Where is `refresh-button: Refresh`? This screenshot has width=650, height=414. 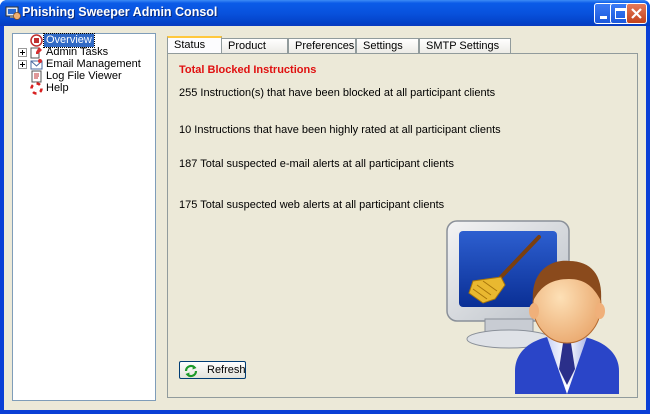 refresh-button: Refresh is located at coordinates (212, 370).